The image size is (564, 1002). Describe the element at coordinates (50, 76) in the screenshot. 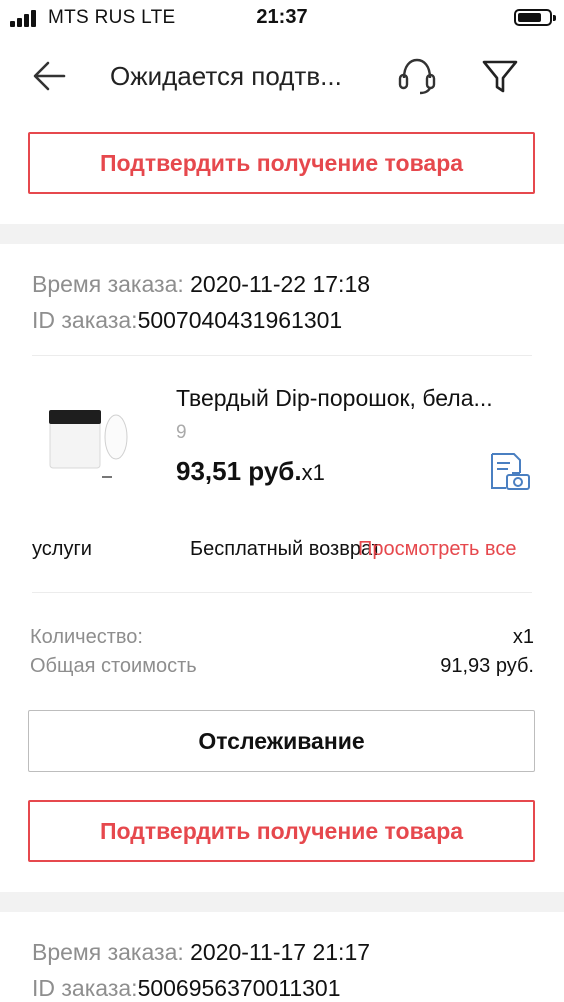

I see `arrow-left-icon` at that location.